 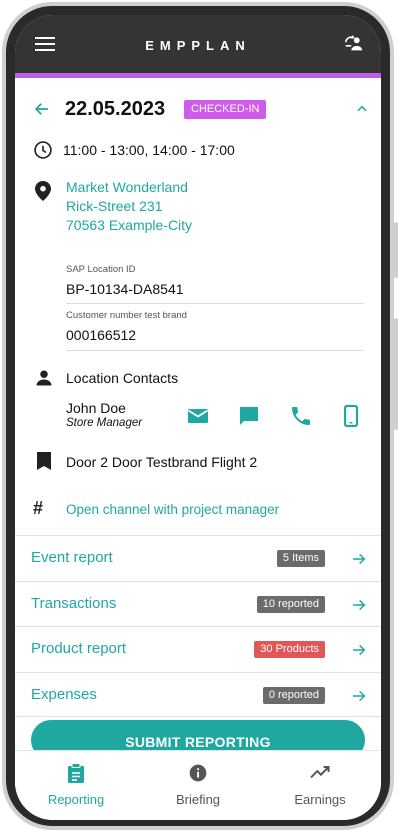 What do you see at coordinates (115, 109) in the screenshot?
I see `visit-date: 22.05.2023` at bounding box center [115, 109].